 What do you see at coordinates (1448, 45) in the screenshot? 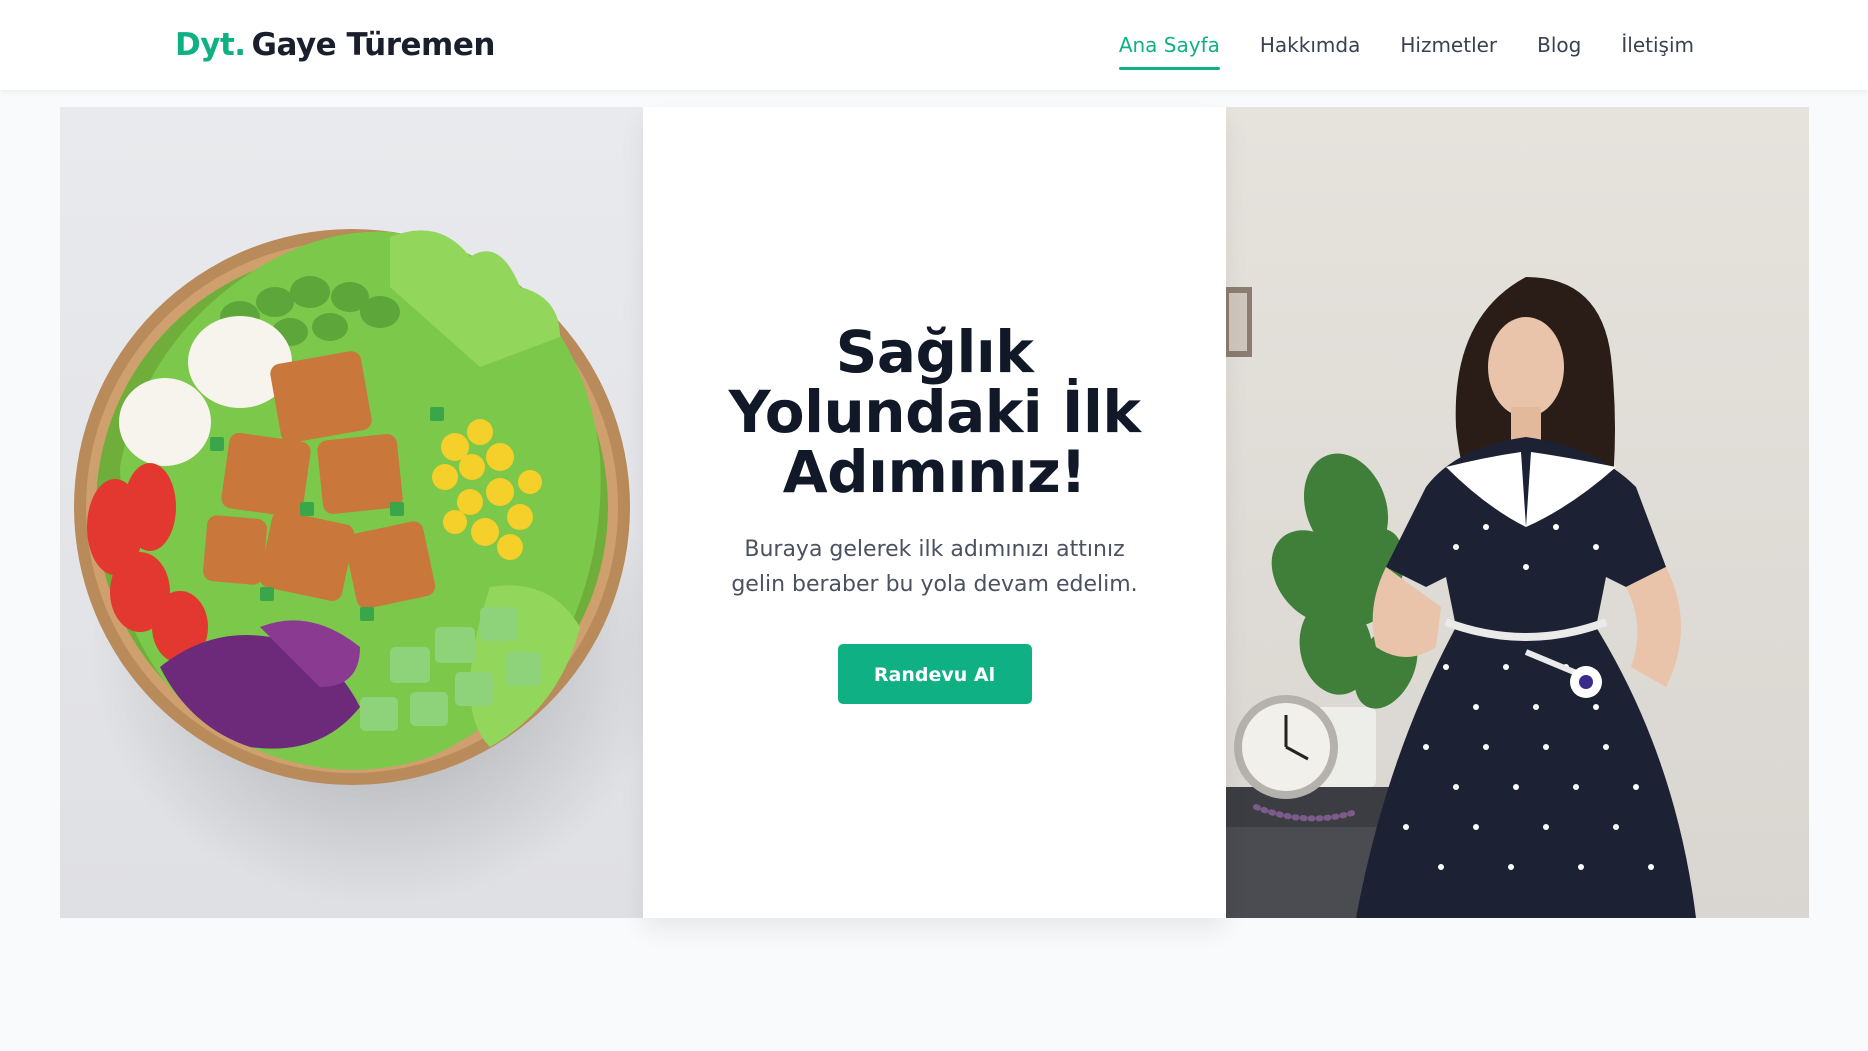
I see `nav-link-hizmetler: Hizmetler` at bounding box center [1448, 45].